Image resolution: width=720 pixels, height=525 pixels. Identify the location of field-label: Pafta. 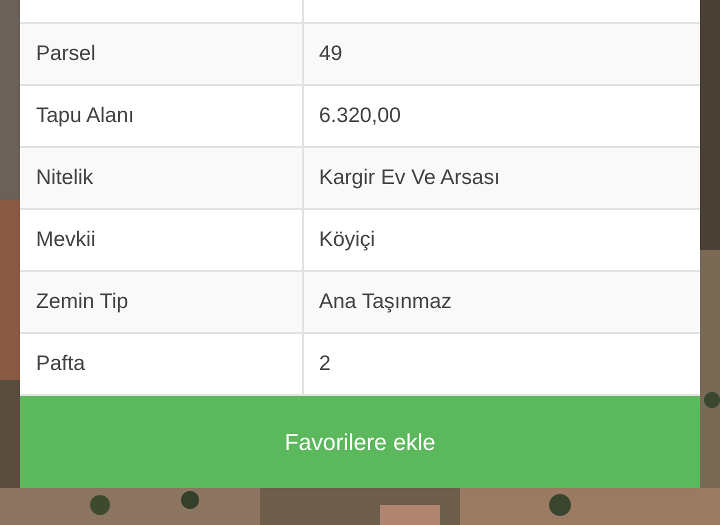
(162, 364).